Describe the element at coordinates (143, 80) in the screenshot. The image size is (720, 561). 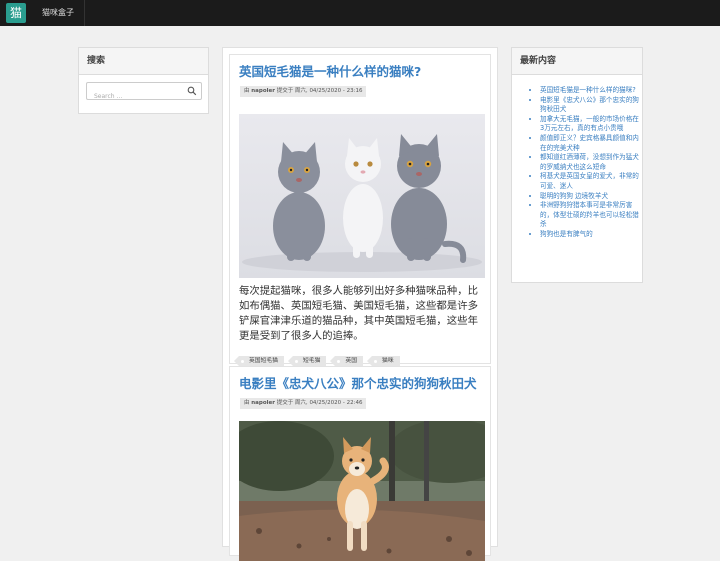
I see `search-panel: 搜索` at that location.